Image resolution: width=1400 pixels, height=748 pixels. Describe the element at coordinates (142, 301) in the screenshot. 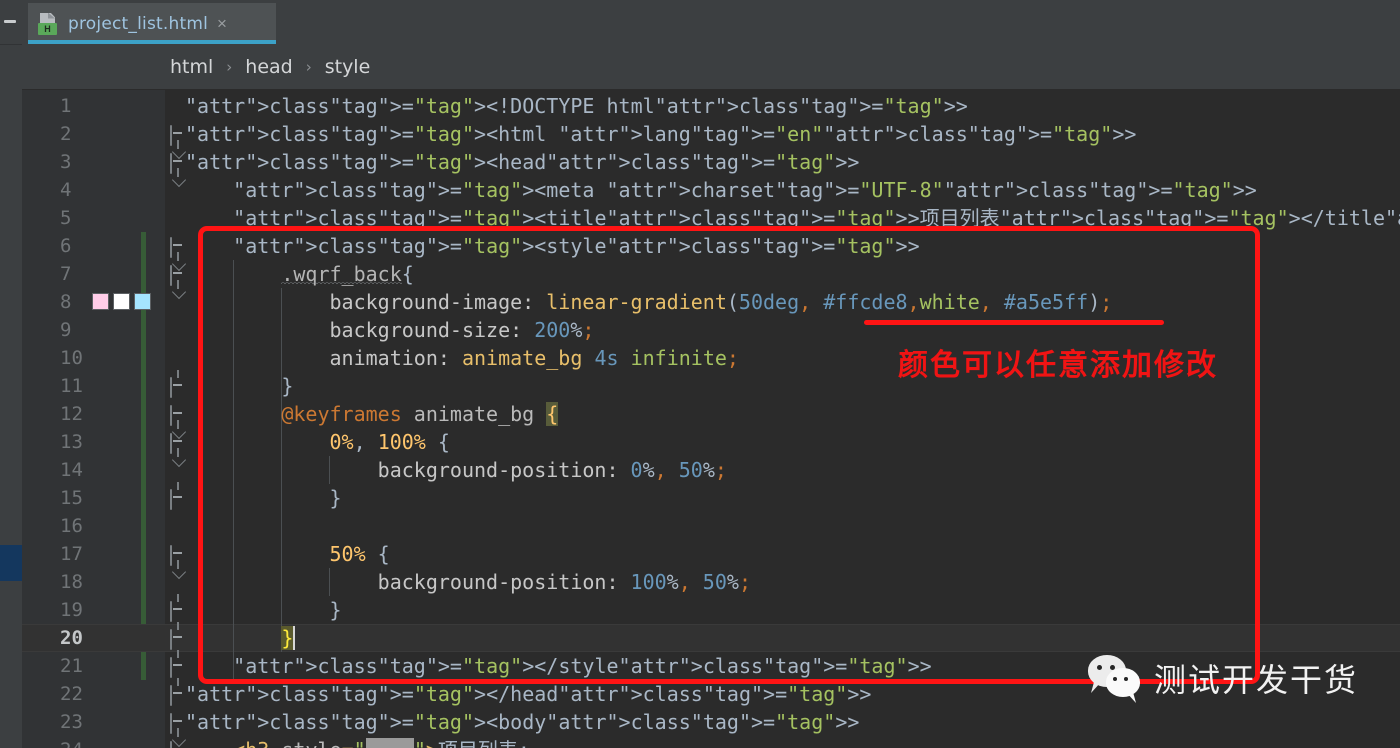

I see `color-swatch-blue` at that location.